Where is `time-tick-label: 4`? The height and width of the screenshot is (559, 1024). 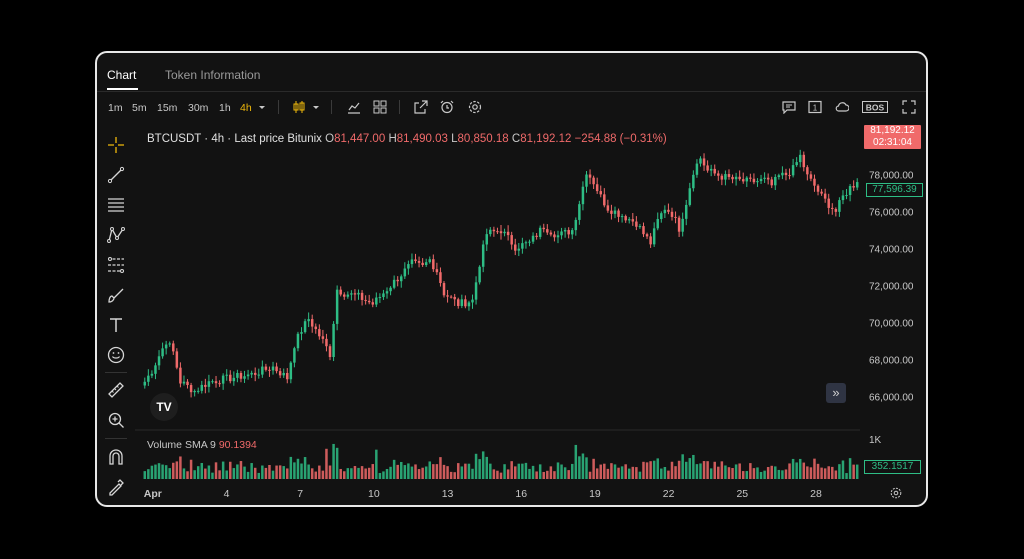 time-tick-label: 4 is located at coordinates (227, 494).